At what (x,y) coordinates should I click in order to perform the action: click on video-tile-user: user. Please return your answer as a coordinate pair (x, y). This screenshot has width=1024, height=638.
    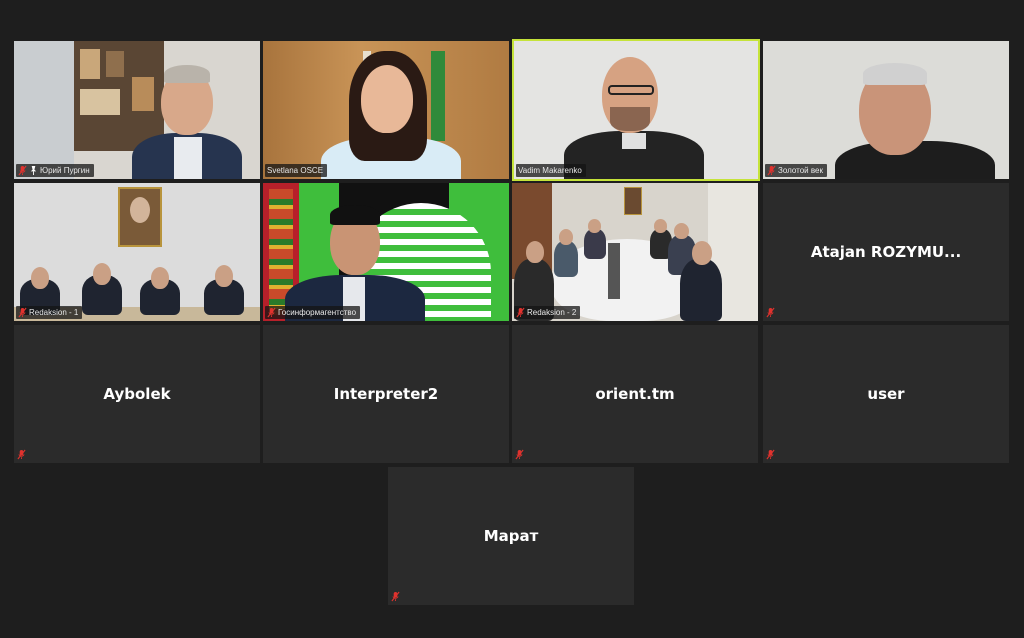
    Looking at the image, I should click on (886, 394).